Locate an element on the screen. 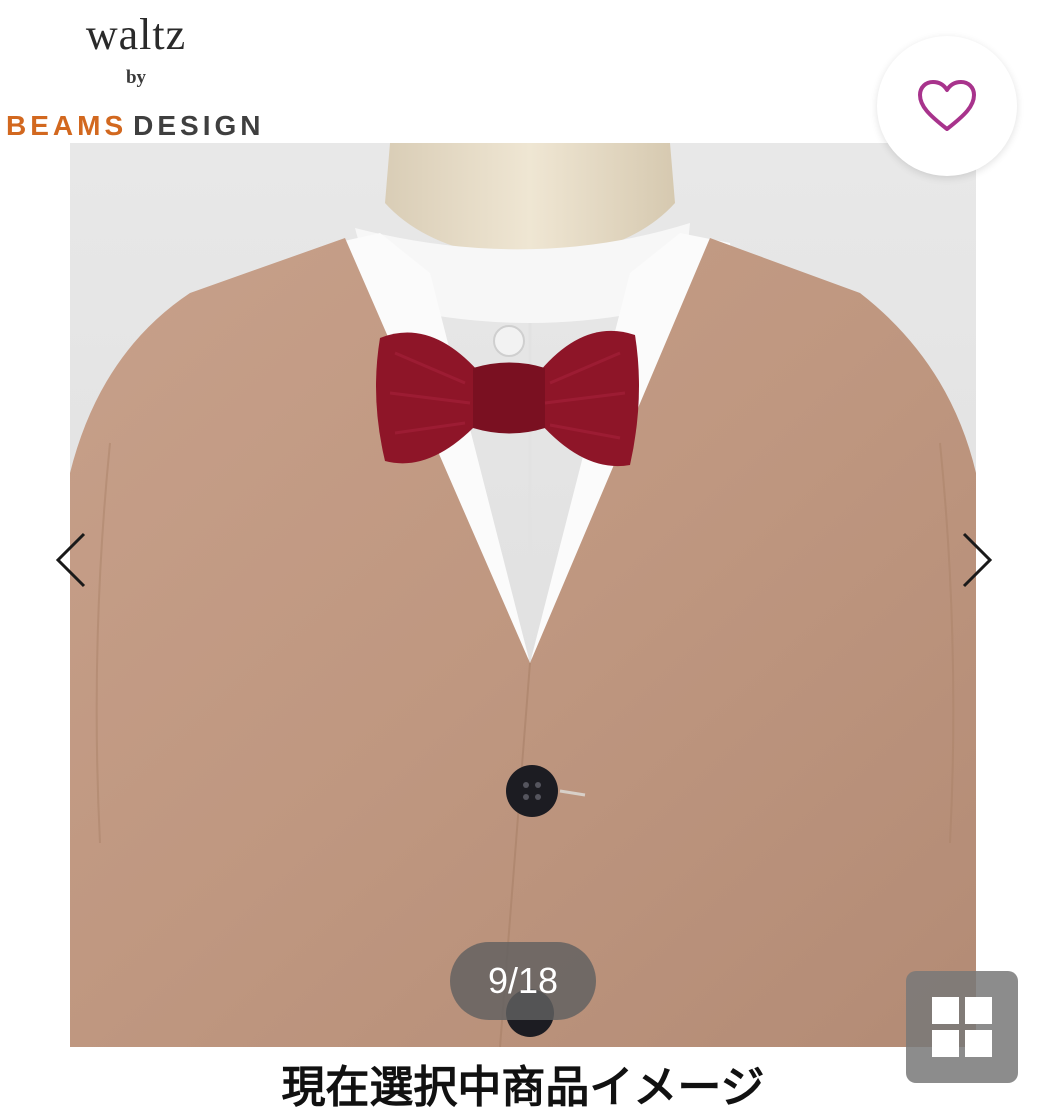  chevron-right-icon is located at coordinates (977, 560).